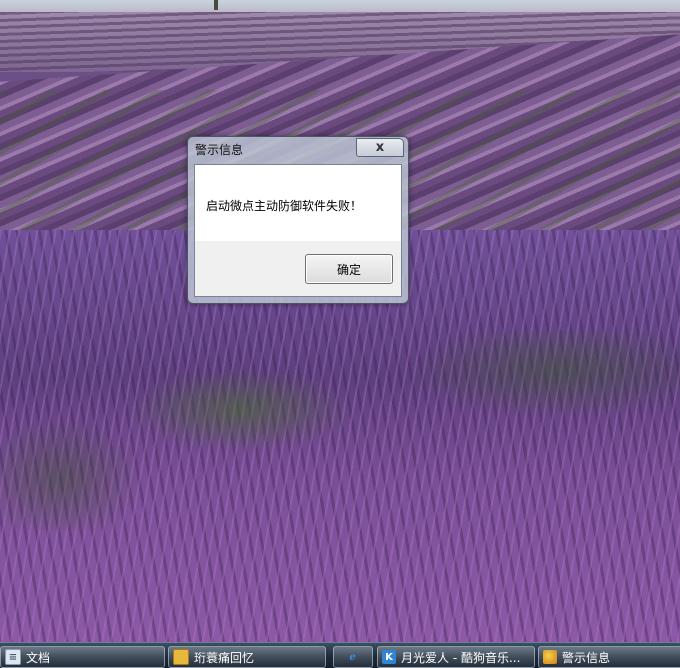 This screenshot has height=668, width=680. I want to click on internet-explorer-icon: e, so click(352, 657).